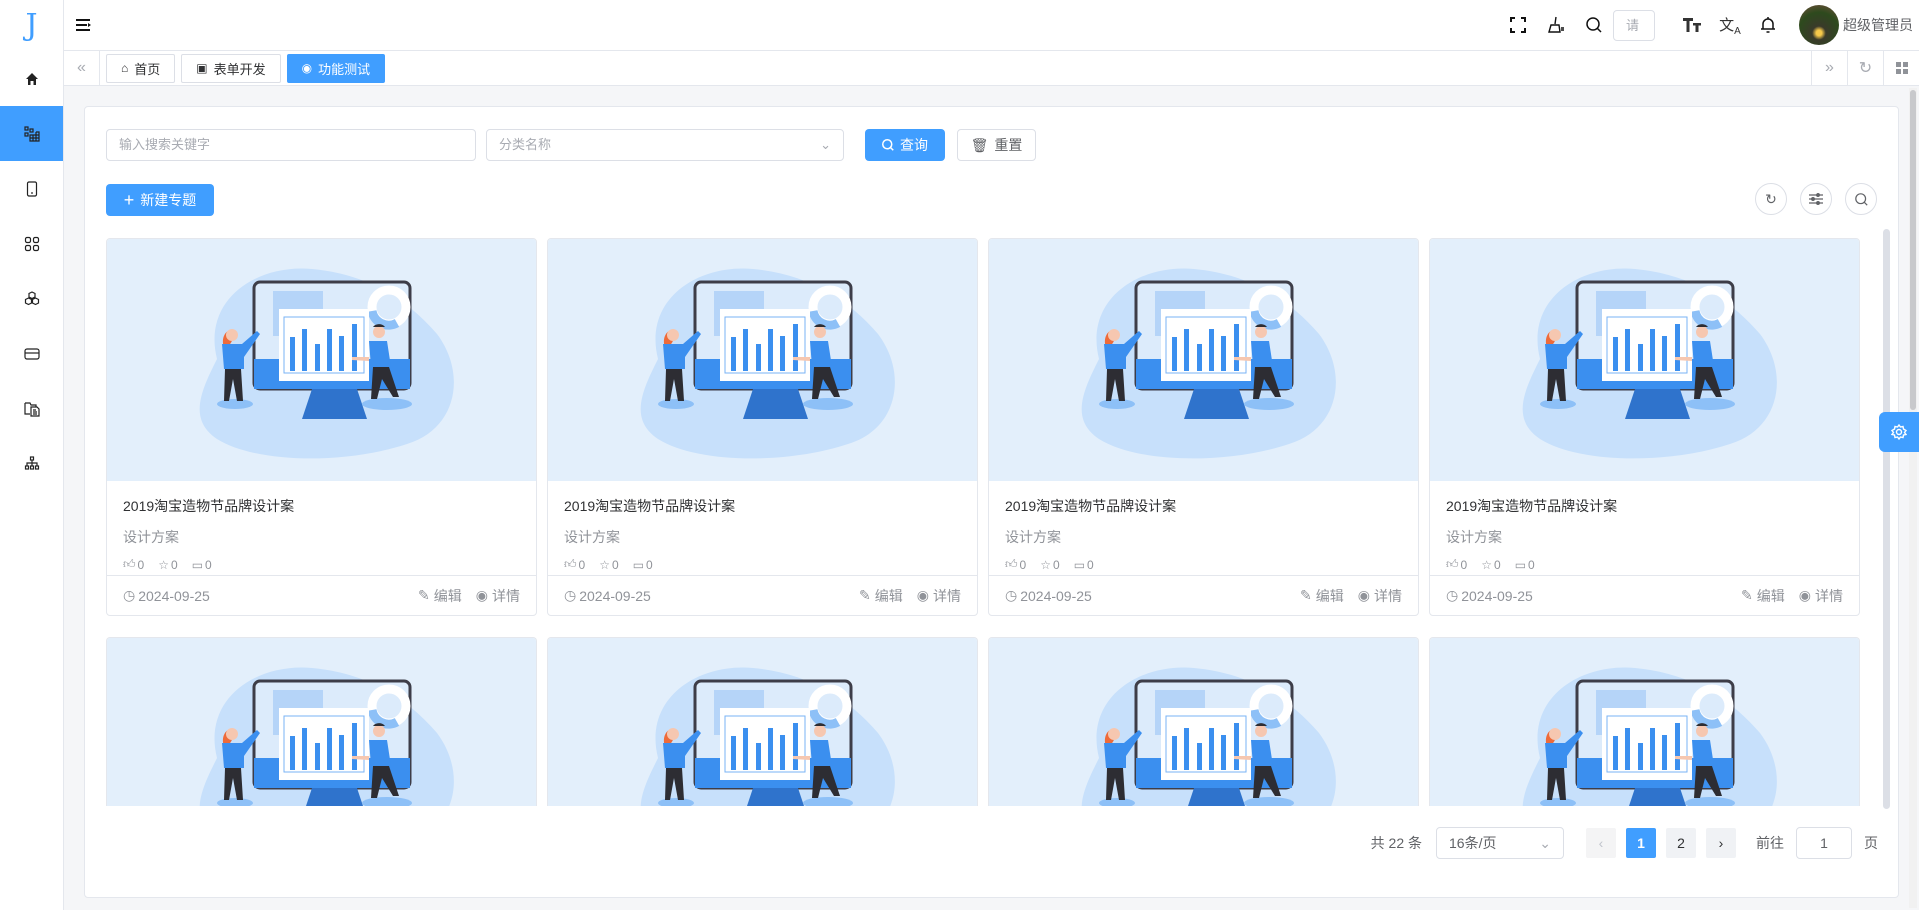 The width and height of the screenshot is (1919, 910). What do you see at coordinates (31, 408) in the screenshot?
I see `sidebar-item-documents` at bounding box center [31, 408].